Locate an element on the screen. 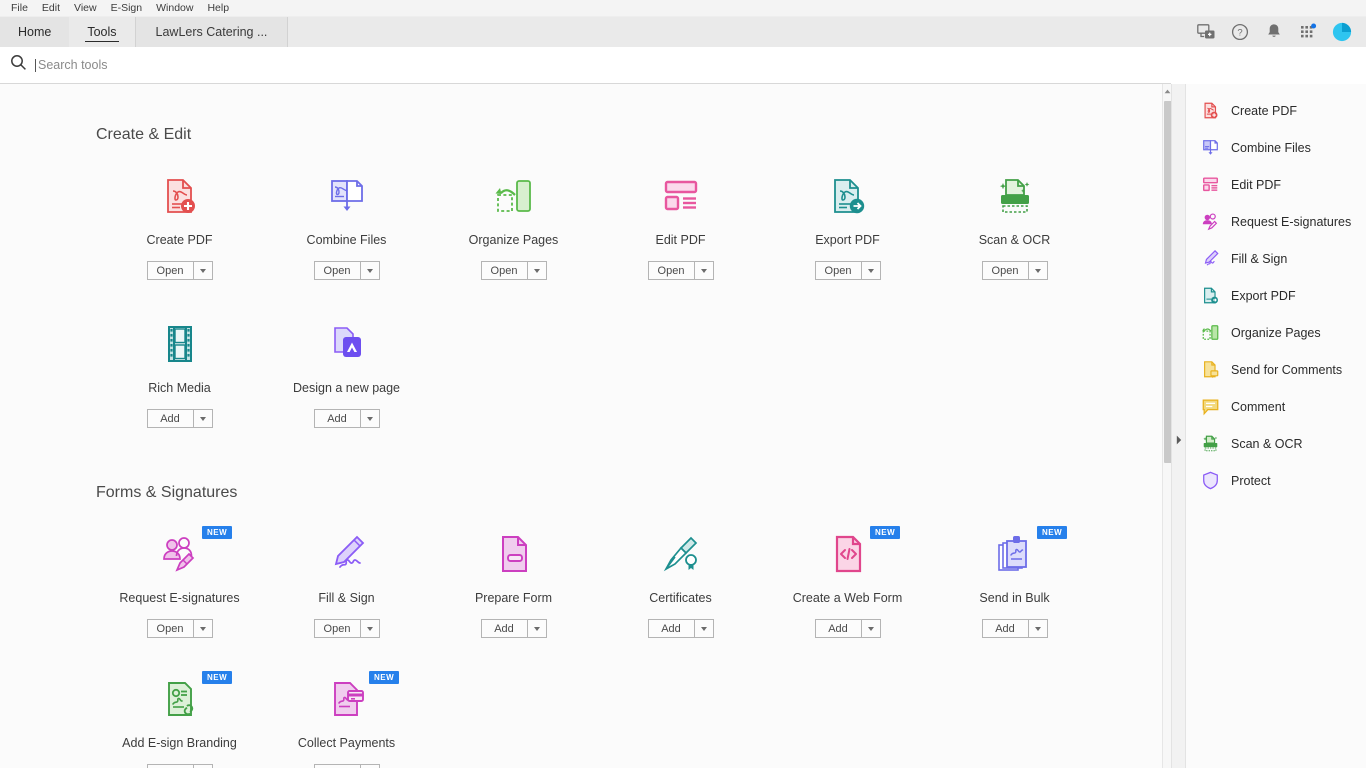  tool-label: Export PDF is located at coordinates (847, 240).